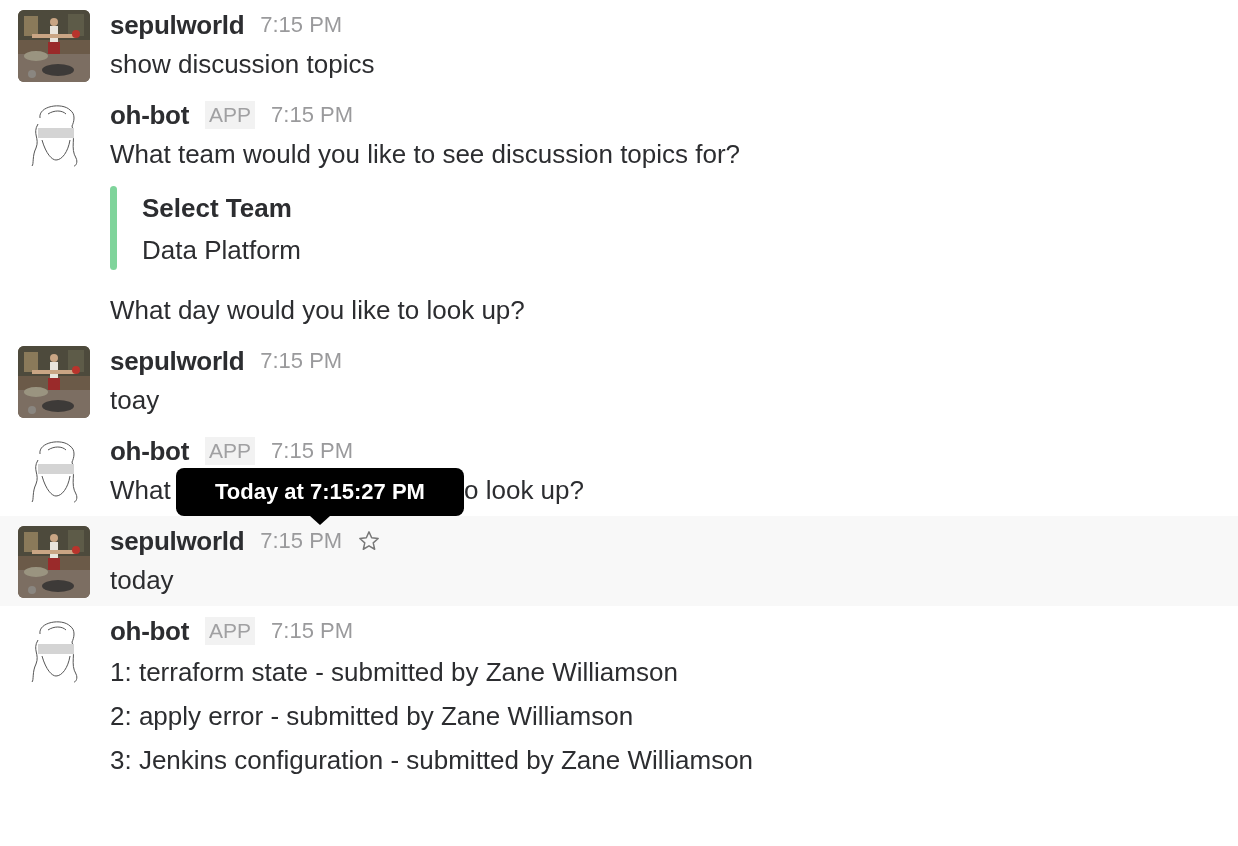 The image size is (1238, 846). What do you see at coordinates (217, 208) in the screenshot?
I see `attachment-title: Select Team` at bounding box center [217, 208].